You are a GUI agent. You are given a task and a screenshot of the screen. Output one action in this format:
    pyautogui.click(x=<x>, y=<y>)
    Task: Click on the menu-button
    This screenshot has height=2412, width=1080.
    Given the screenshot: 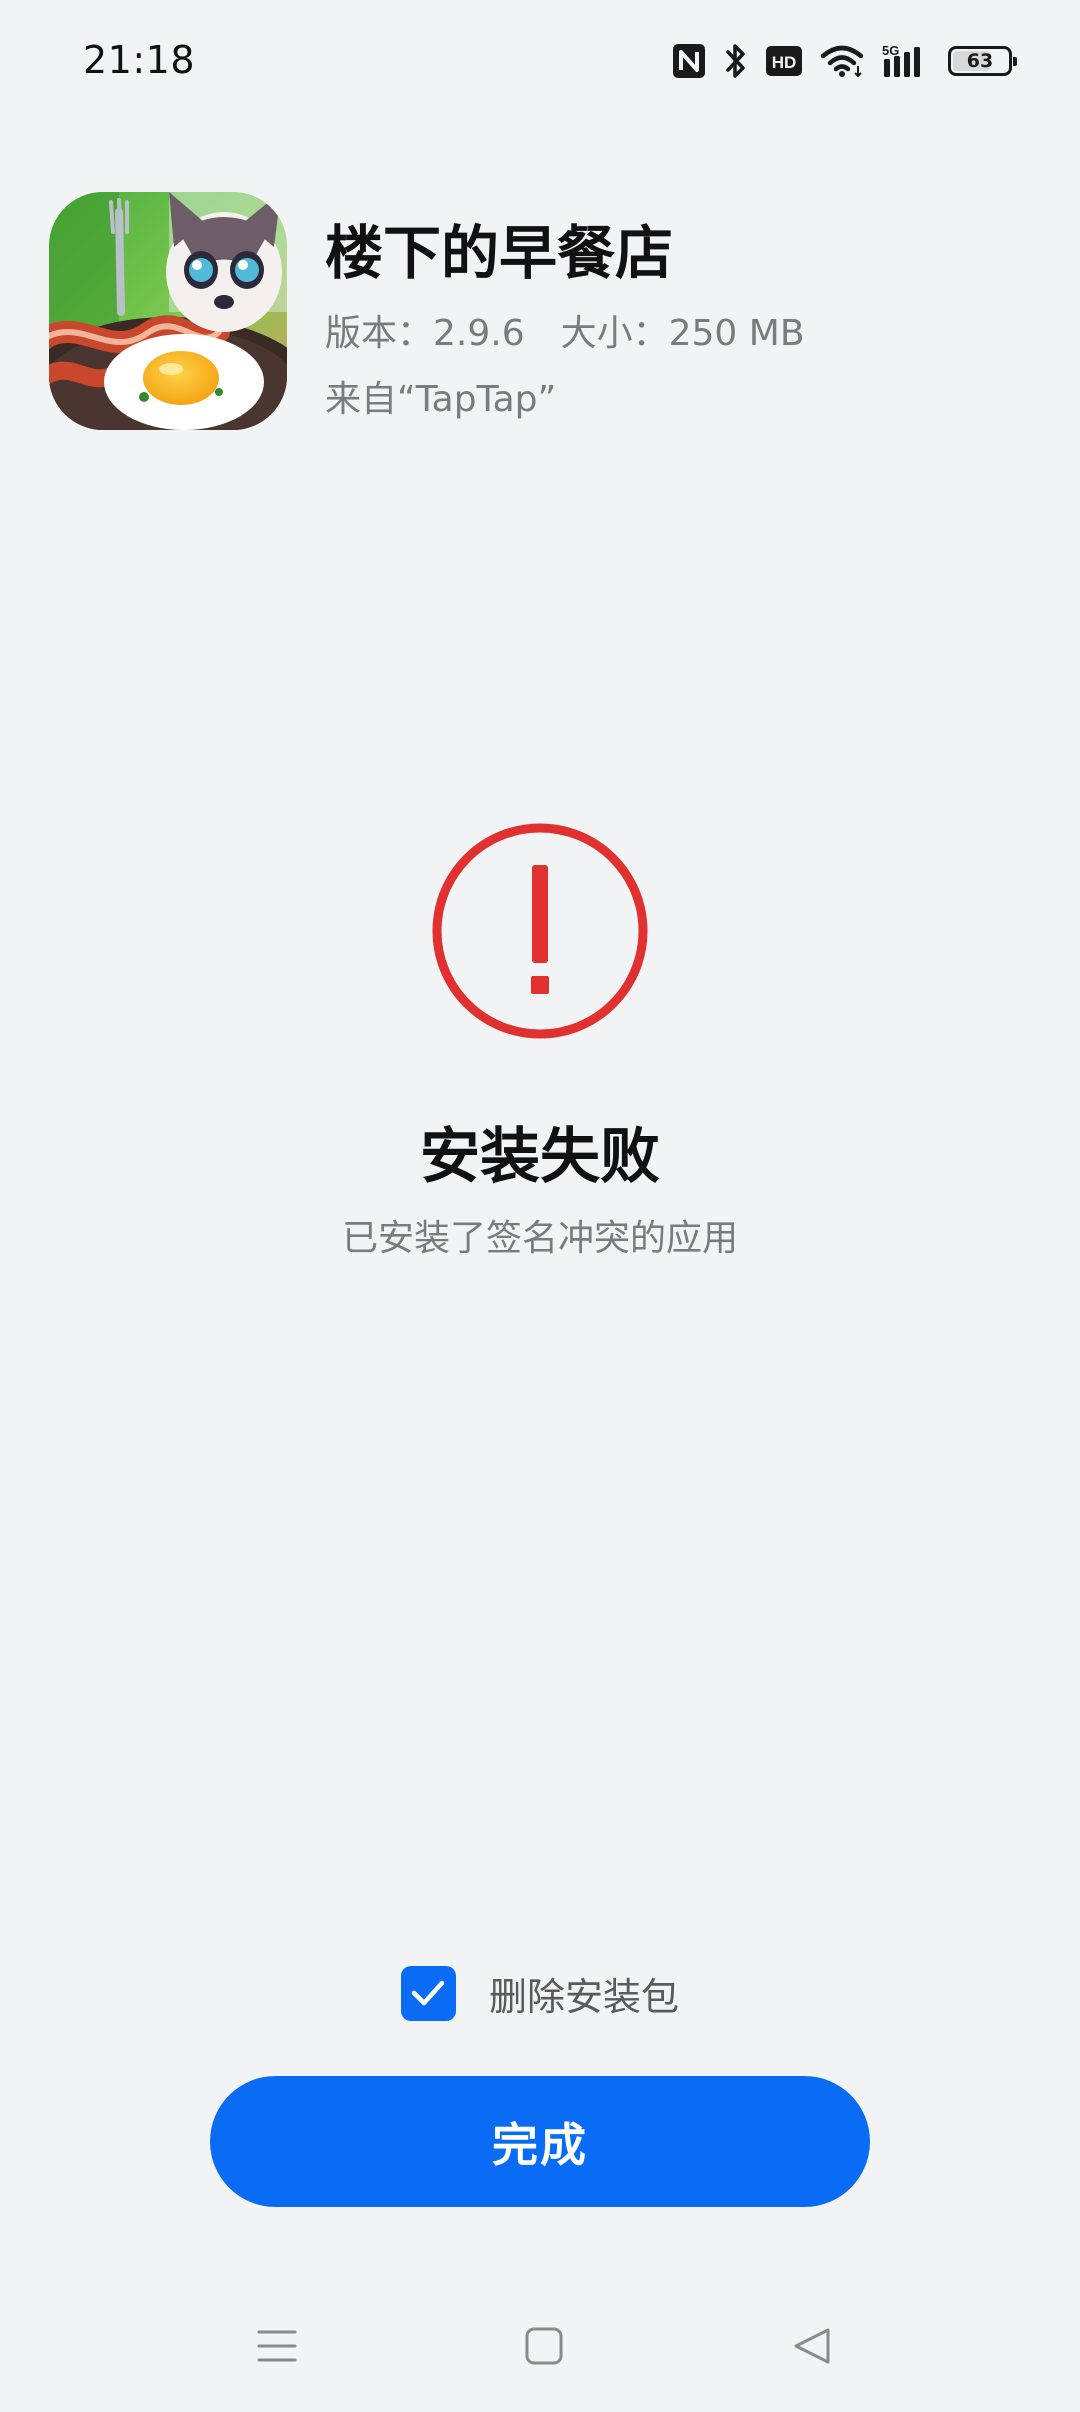 What is the action you would take?
    pyautogui.click(x=277, y=2346)
    